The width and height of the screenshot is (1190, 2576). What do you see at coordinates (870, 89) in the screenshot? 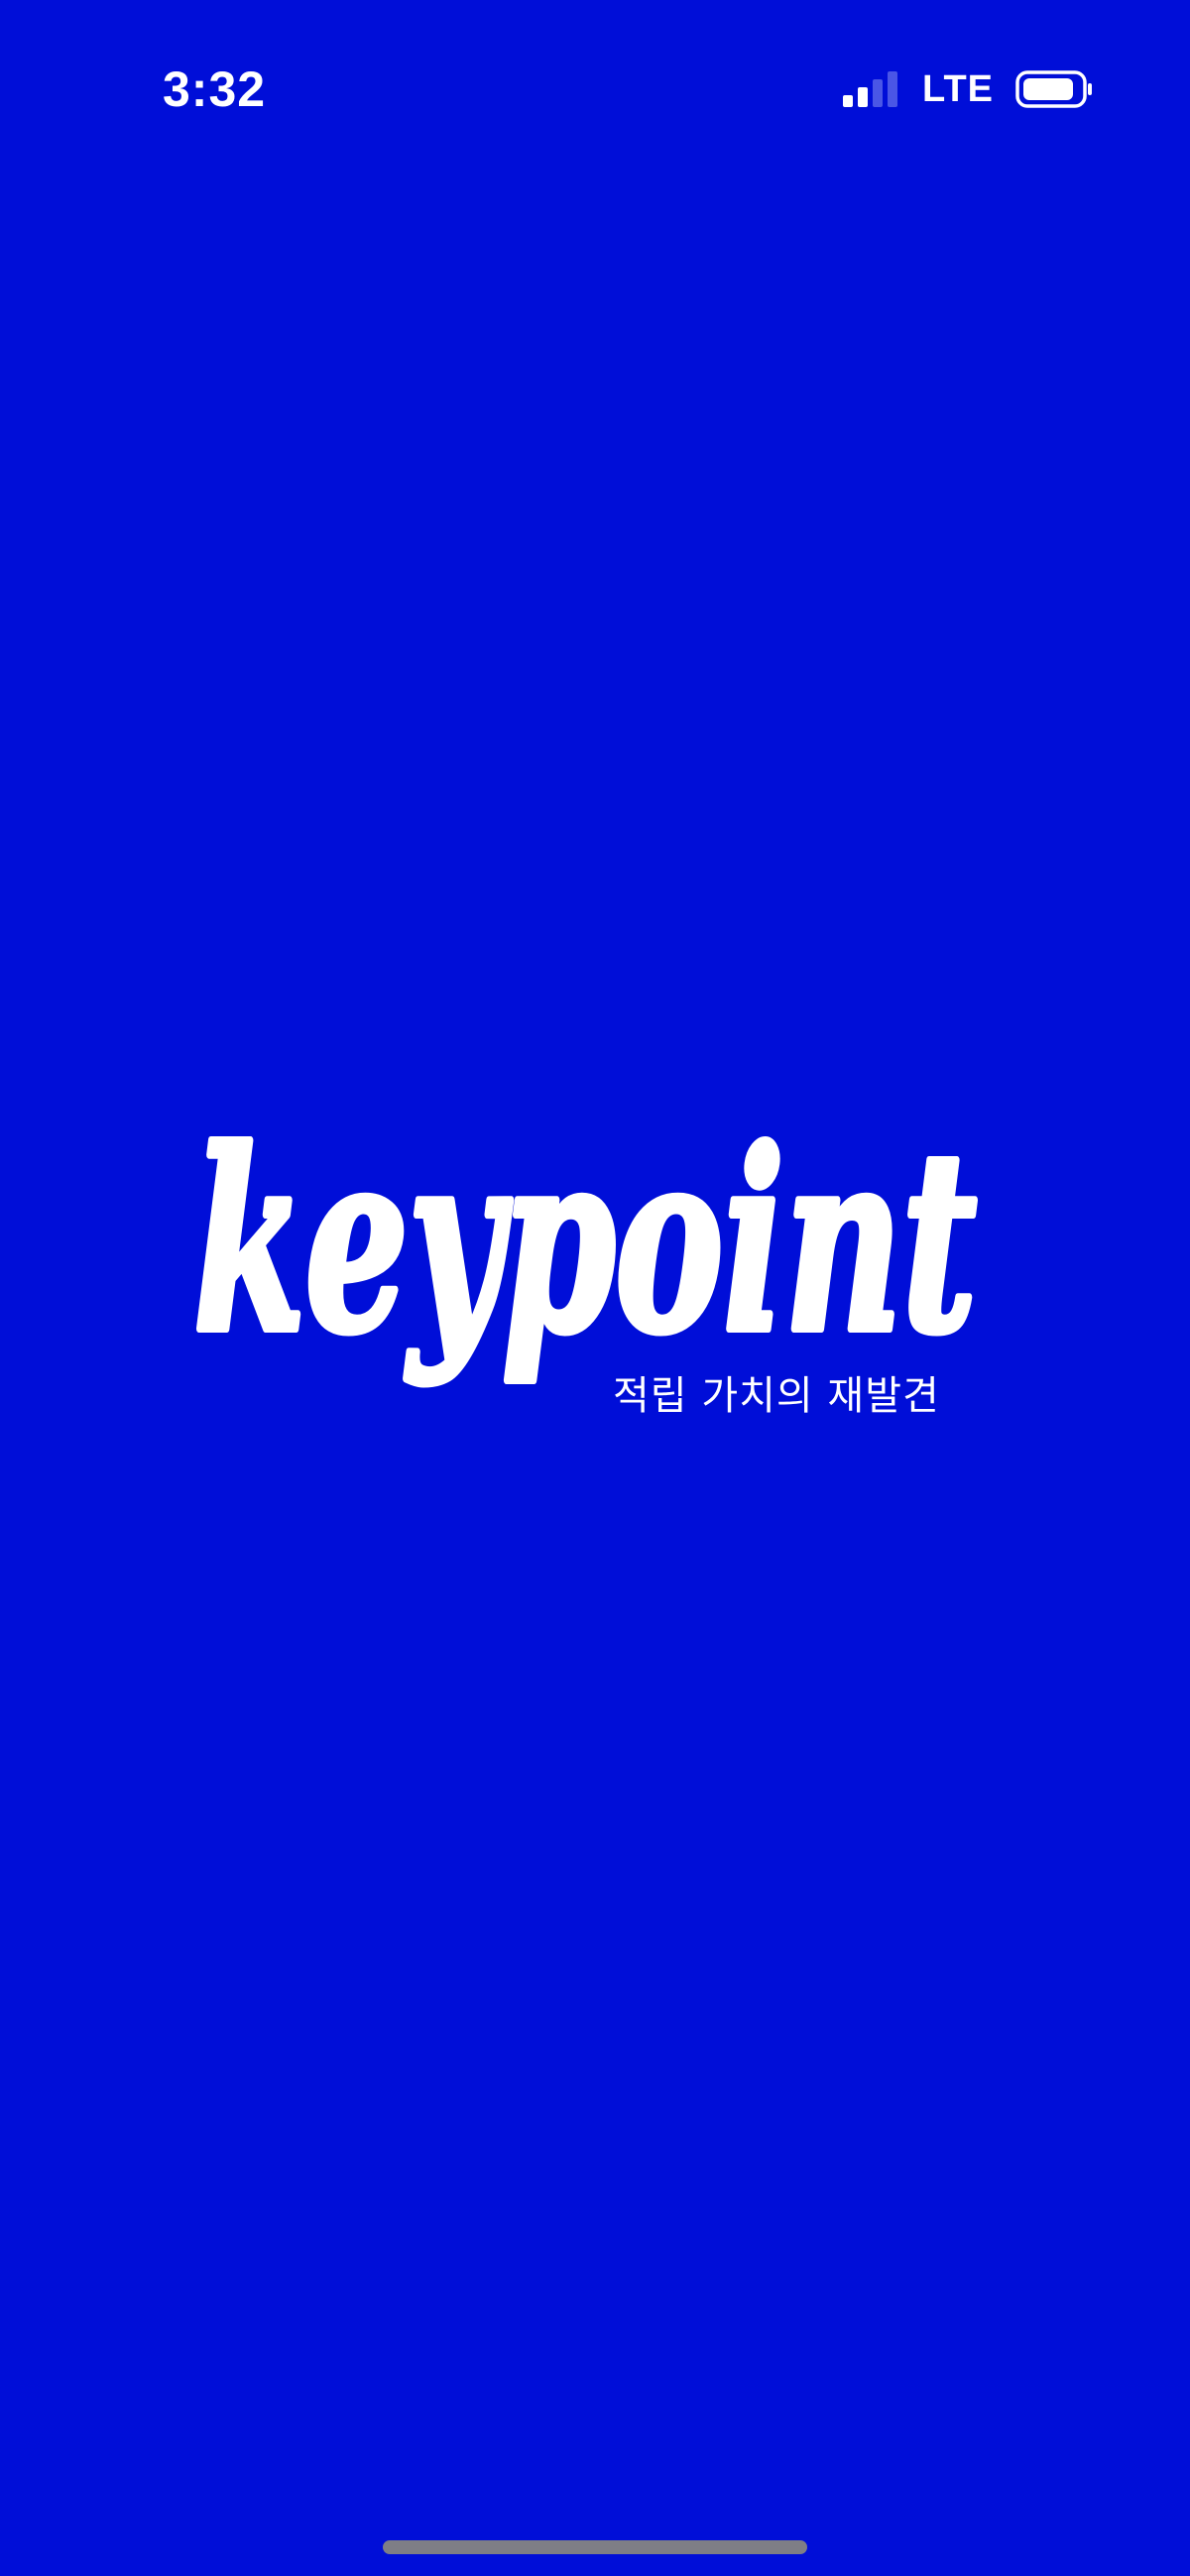
I see `cellular-signal-icon` at bounding box center [870, 89].